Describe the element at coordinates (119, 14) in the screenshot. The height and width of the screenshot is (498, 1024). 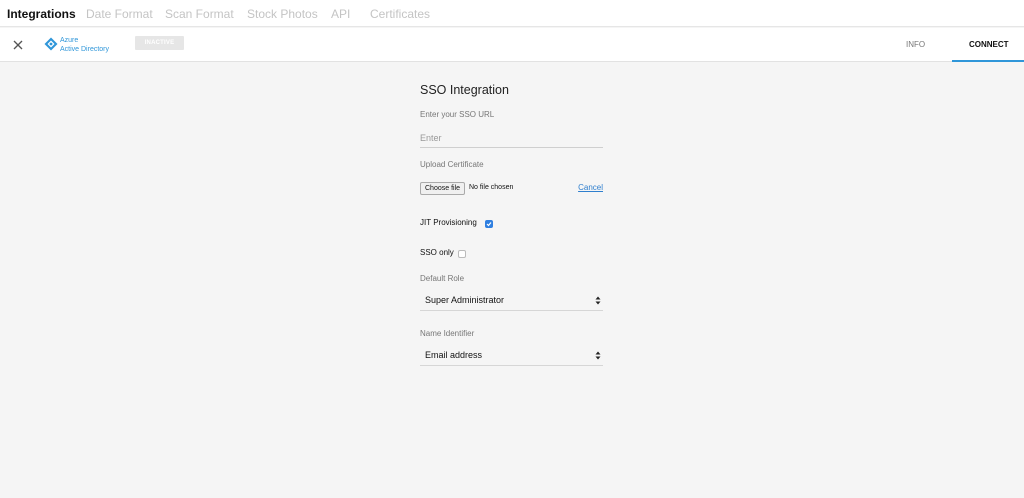
I see `tab-date-format: Date Format` at that location.